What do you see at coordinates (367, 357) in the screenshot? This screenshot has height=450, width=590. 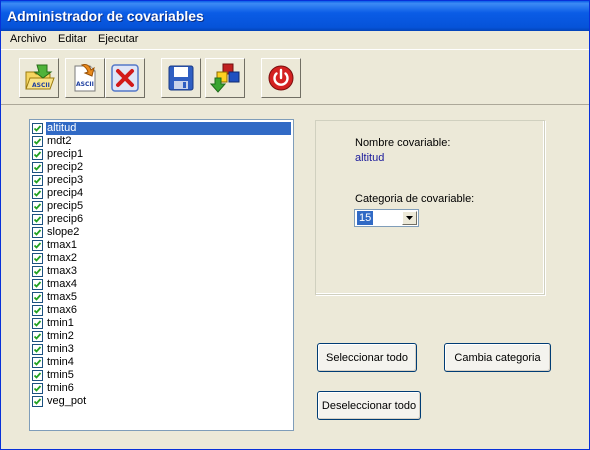 I see `select-all-button: Seleccionar todo` at bounding box center [367, 357].